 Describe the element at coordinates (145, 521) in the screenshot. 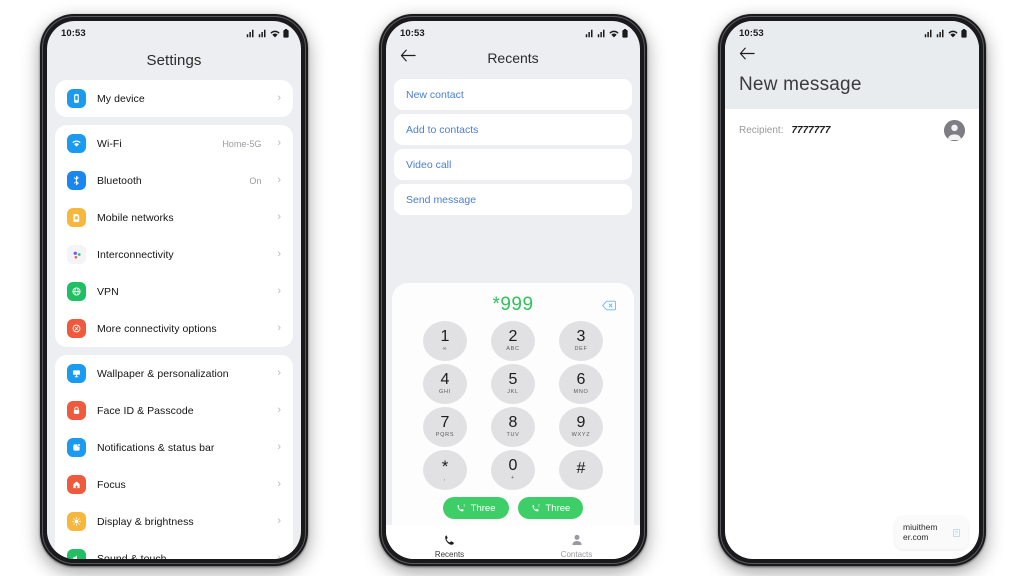

I see `sidebar-item-label: Display & brightness` at that location.